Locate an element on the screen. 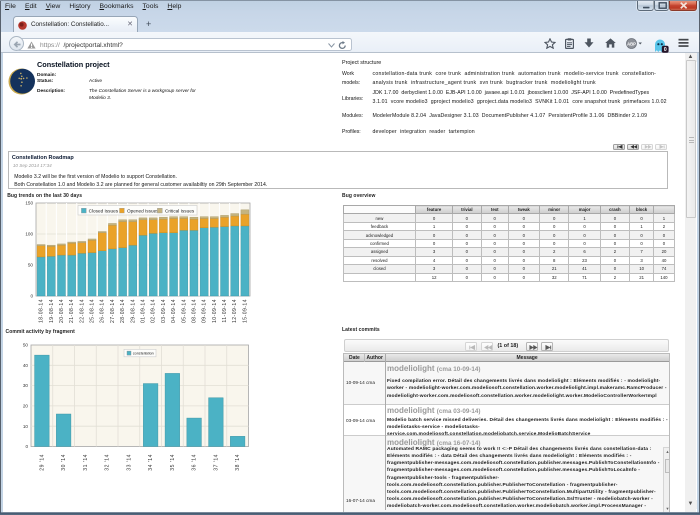  svg-text: 05-09-14 is located at coordinates (184, 311).